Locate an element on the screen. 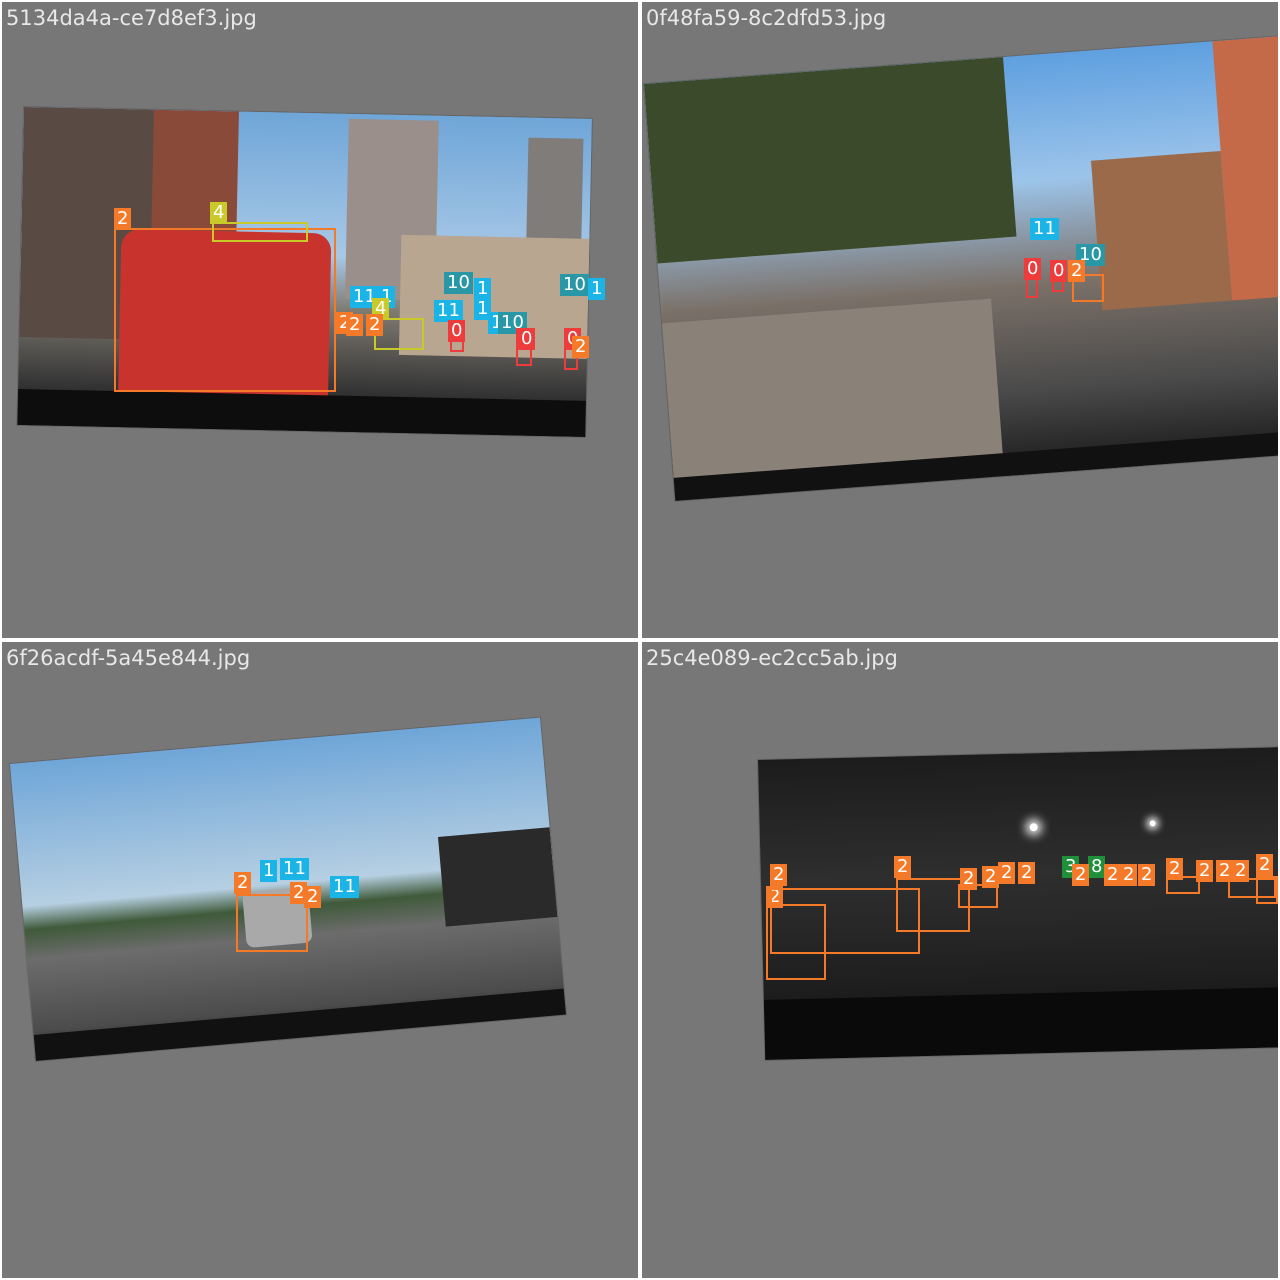  tile-filename: 0f48fa59-8c2dfd53.jpg is located at coordinates (766, 18).